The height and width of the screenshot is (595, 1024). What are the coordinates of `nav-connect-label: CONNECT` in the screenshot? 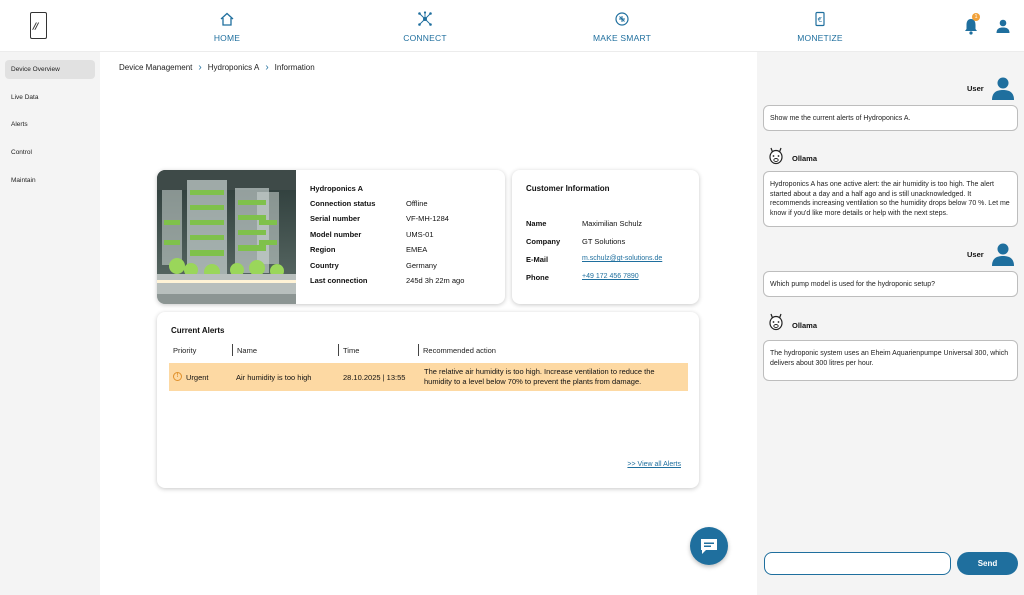 It's located at (425, 38).